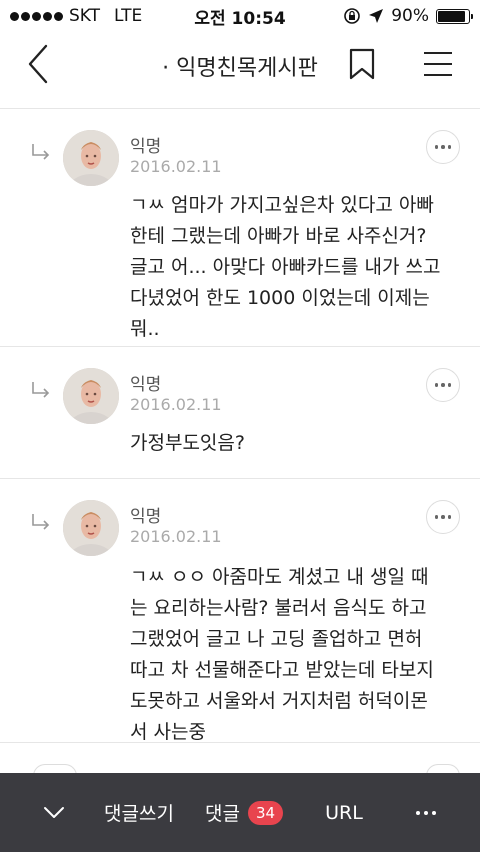 The height and width of the screenshot is (852, 480). I want to click on comments-label: 댓글, so click(222, 814).